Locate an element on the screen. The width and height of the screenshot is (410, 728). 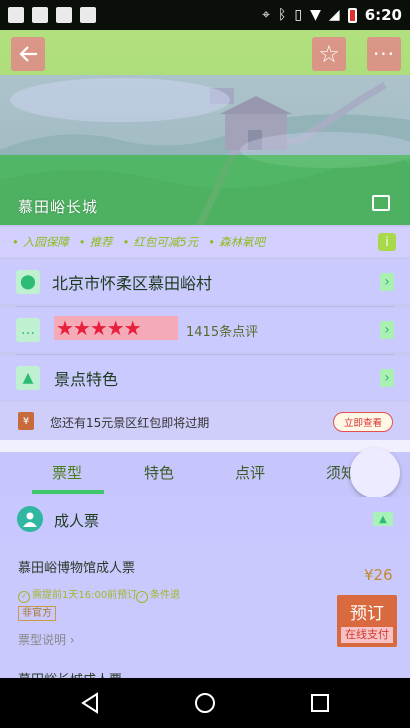
rating-row: … ★★★★★ 1415条点评 › is located at coordinates (205, 330).